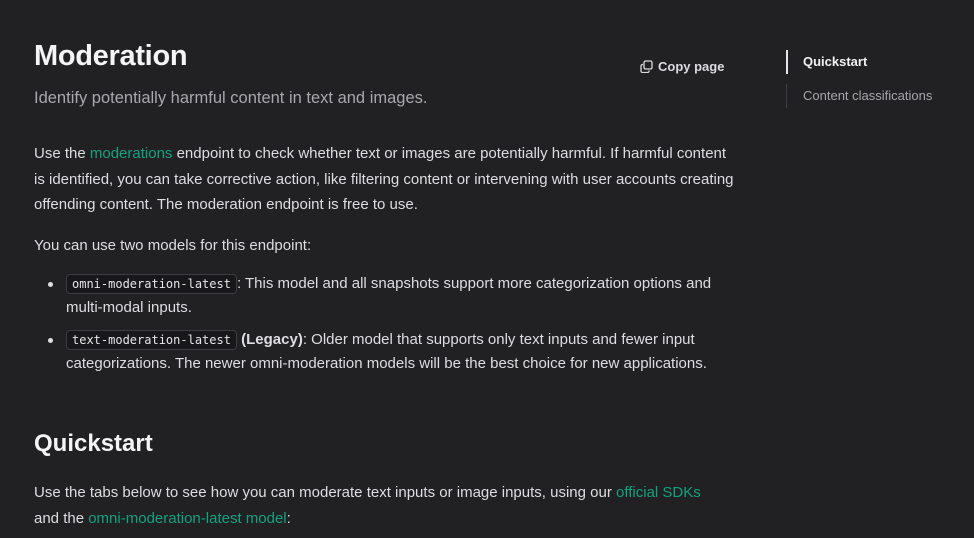  Describe the element at coordinates (658, 492) in the screenshot. I see `official-sdks-link: official SDKs` at that location.